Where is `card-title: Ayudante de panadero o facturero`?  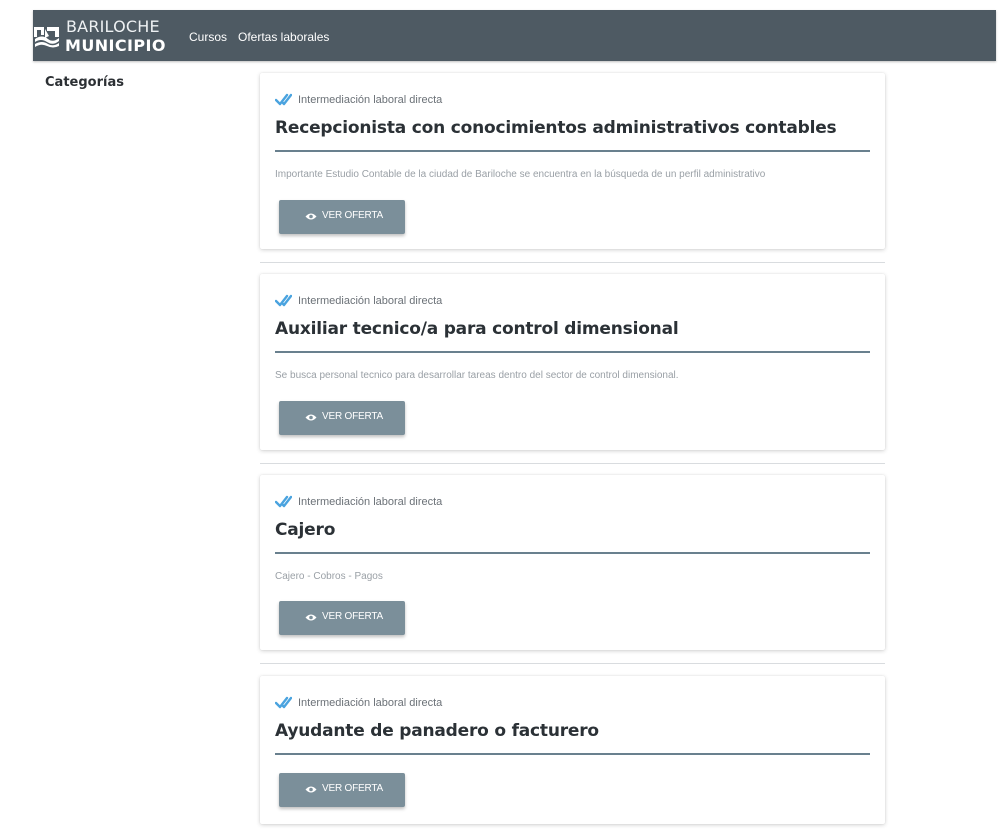 card-title: Ayudante de panadero o facturero is located at coordinates (437, 731).